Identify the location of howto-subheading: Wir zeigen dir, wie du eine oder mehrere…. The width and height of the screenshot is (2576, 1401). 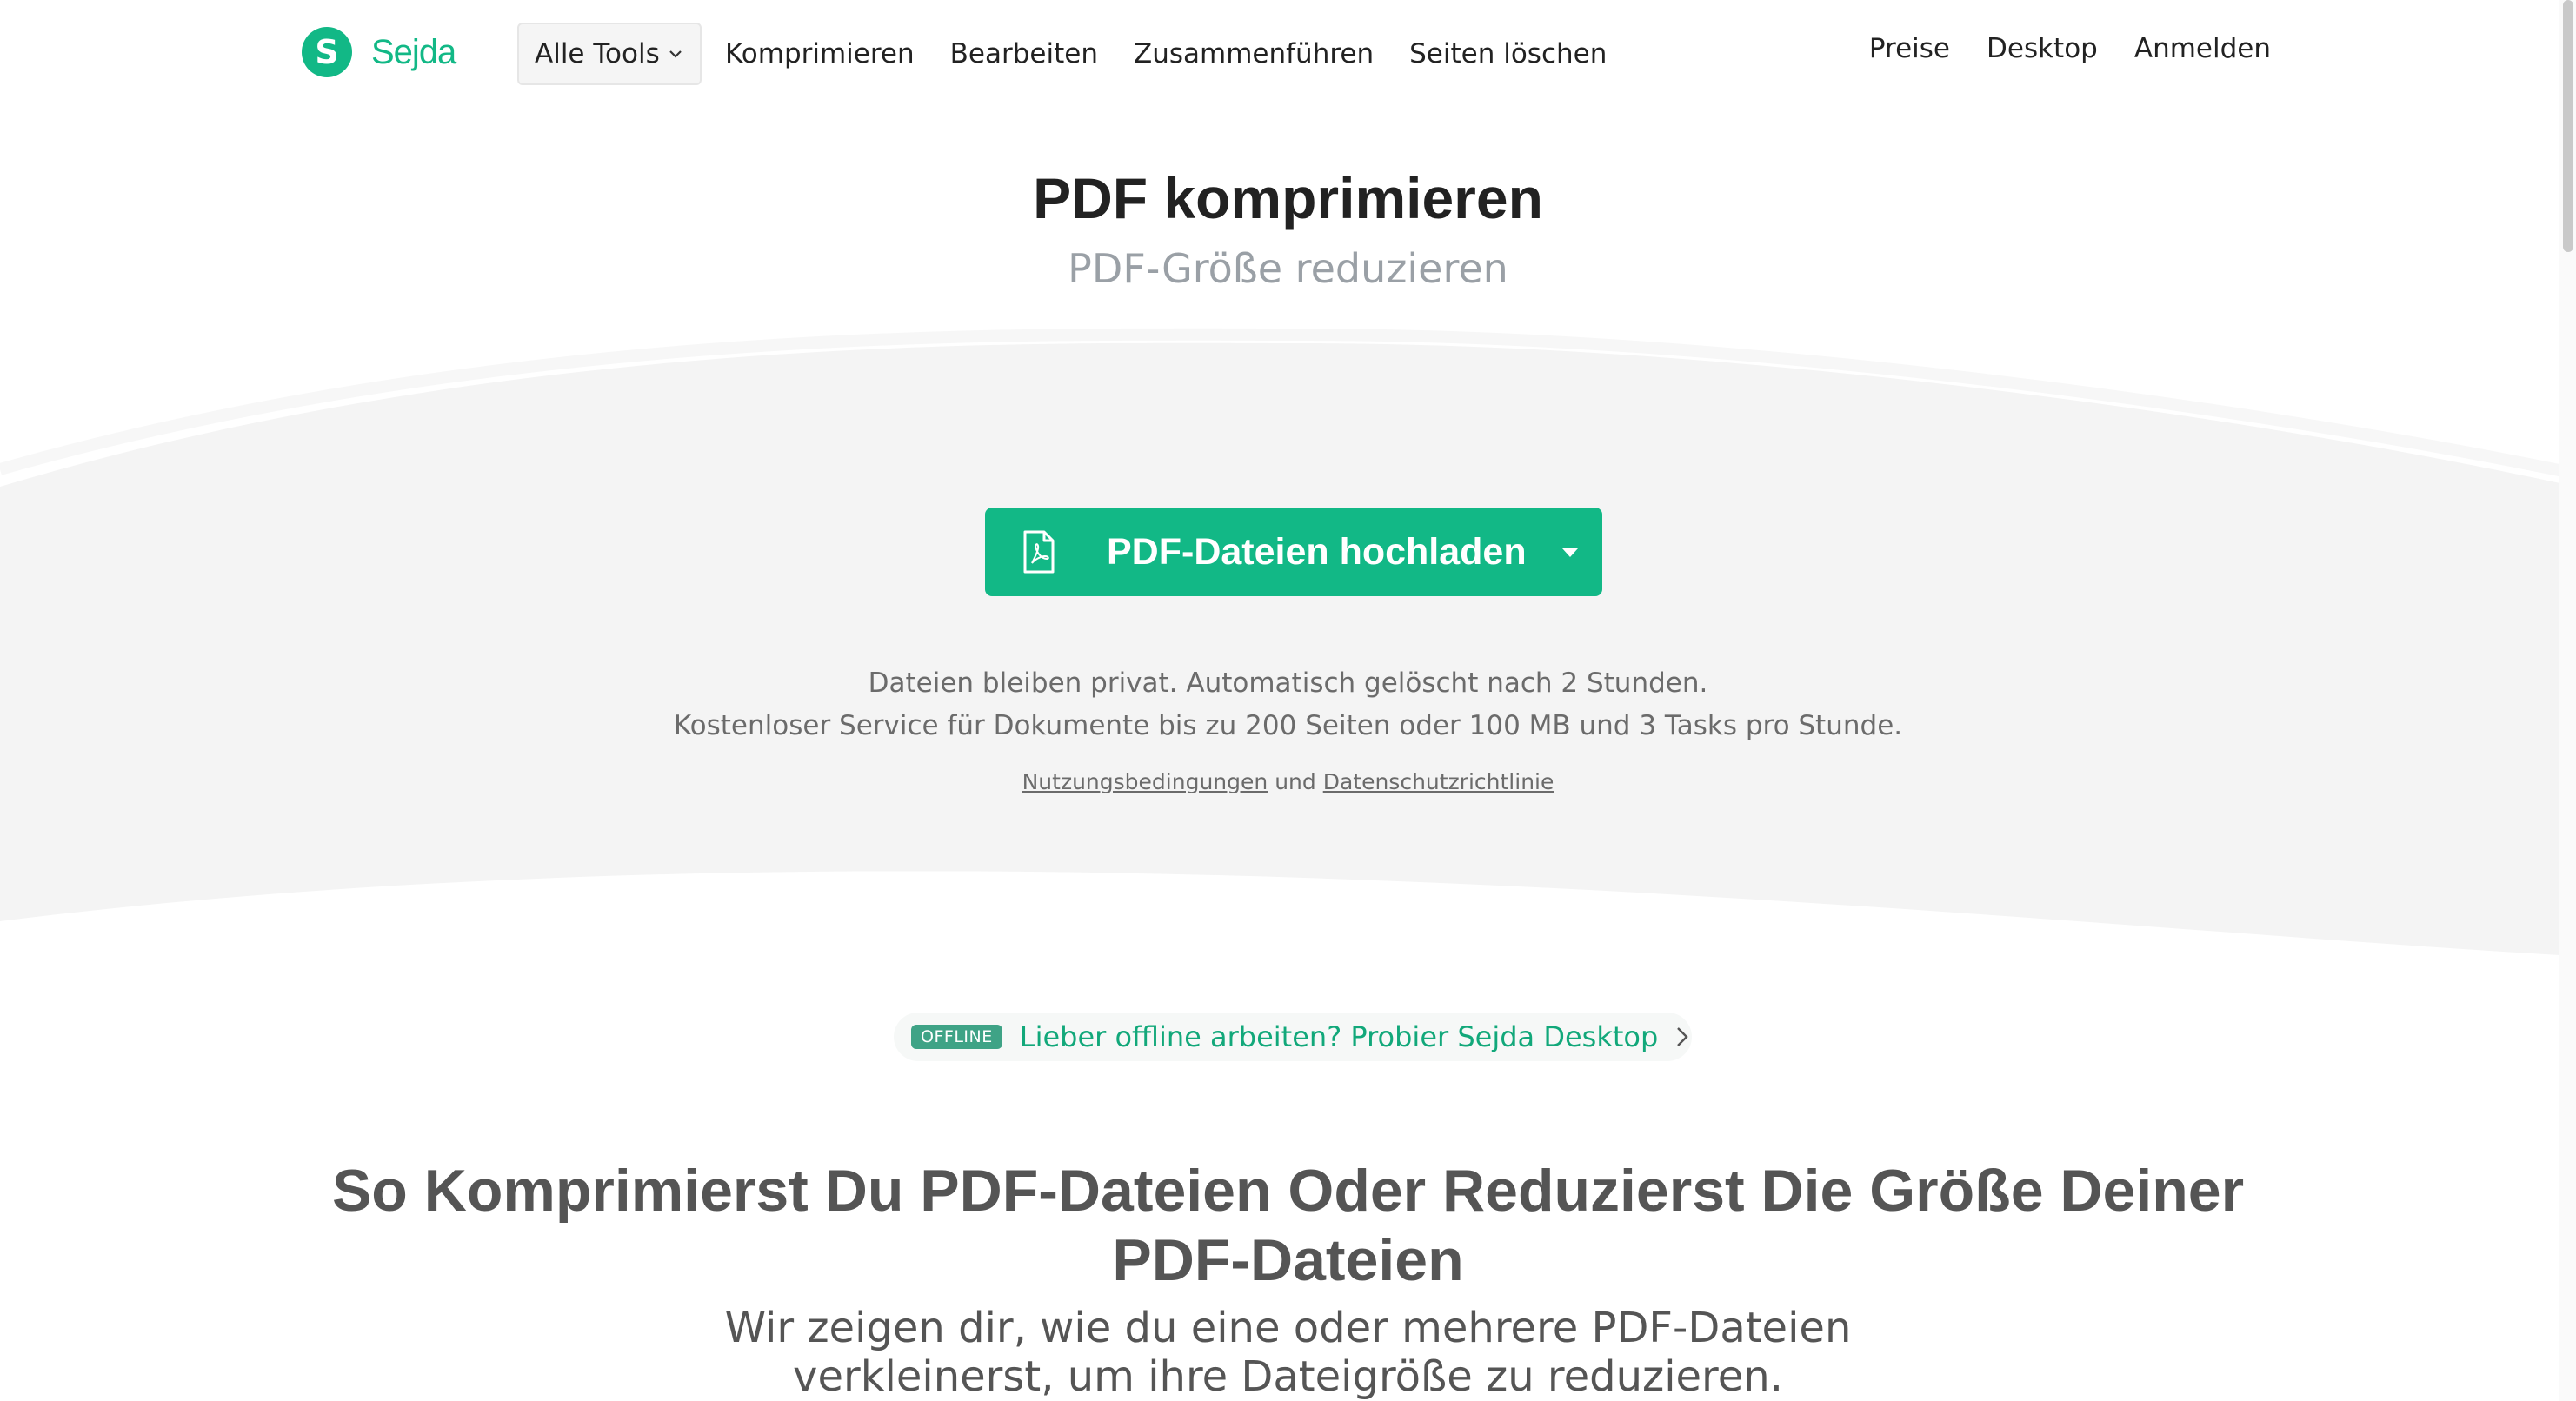
(1288, 1352).